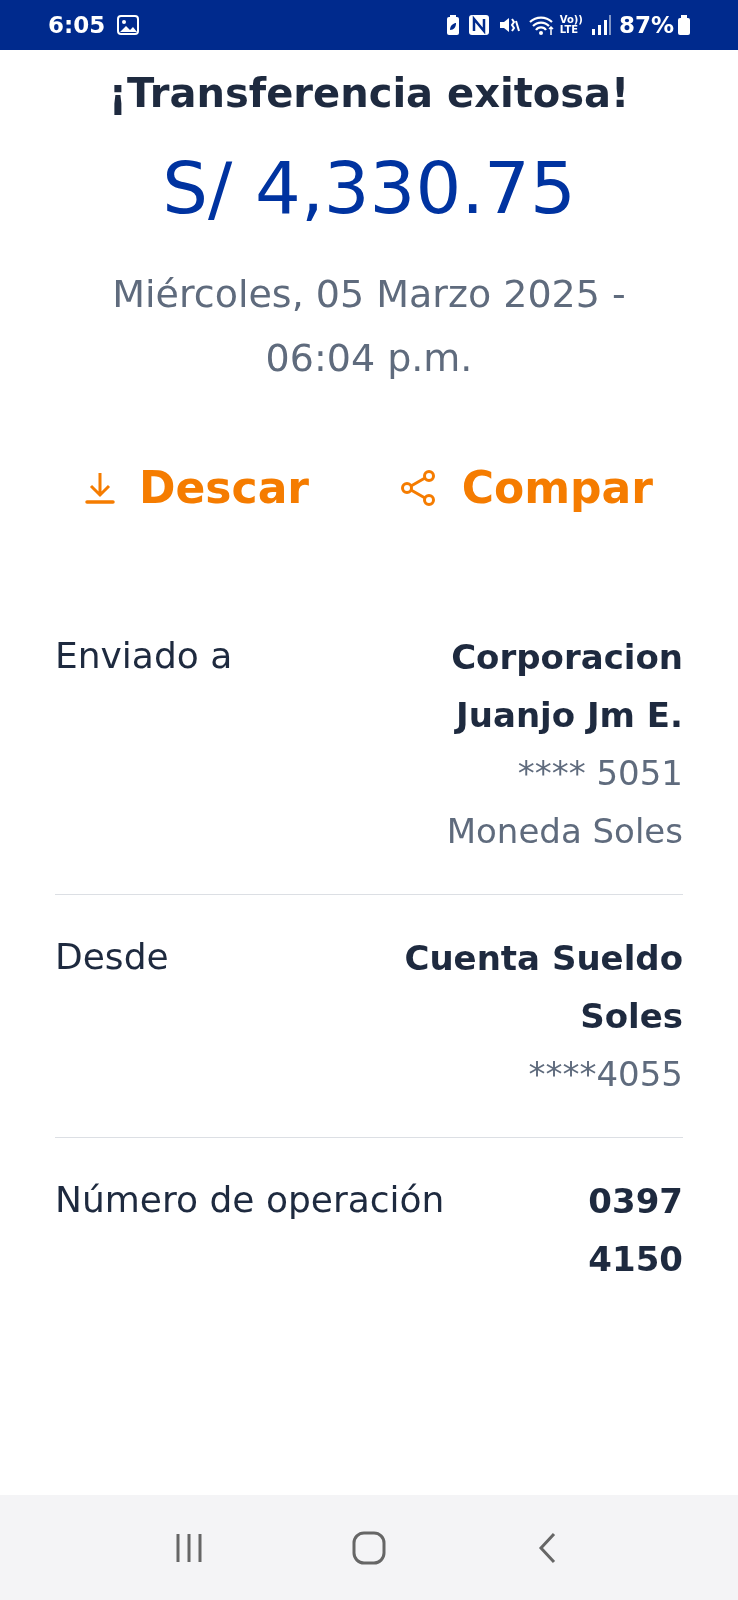 Image resolution: width=738 pixels, height=1600 pixels. What do you see at coordinates (566, 686) in the screenshot?
I see `detail-value: Corporacion Juanjo Jm E.` at bounding box center [566, 686].